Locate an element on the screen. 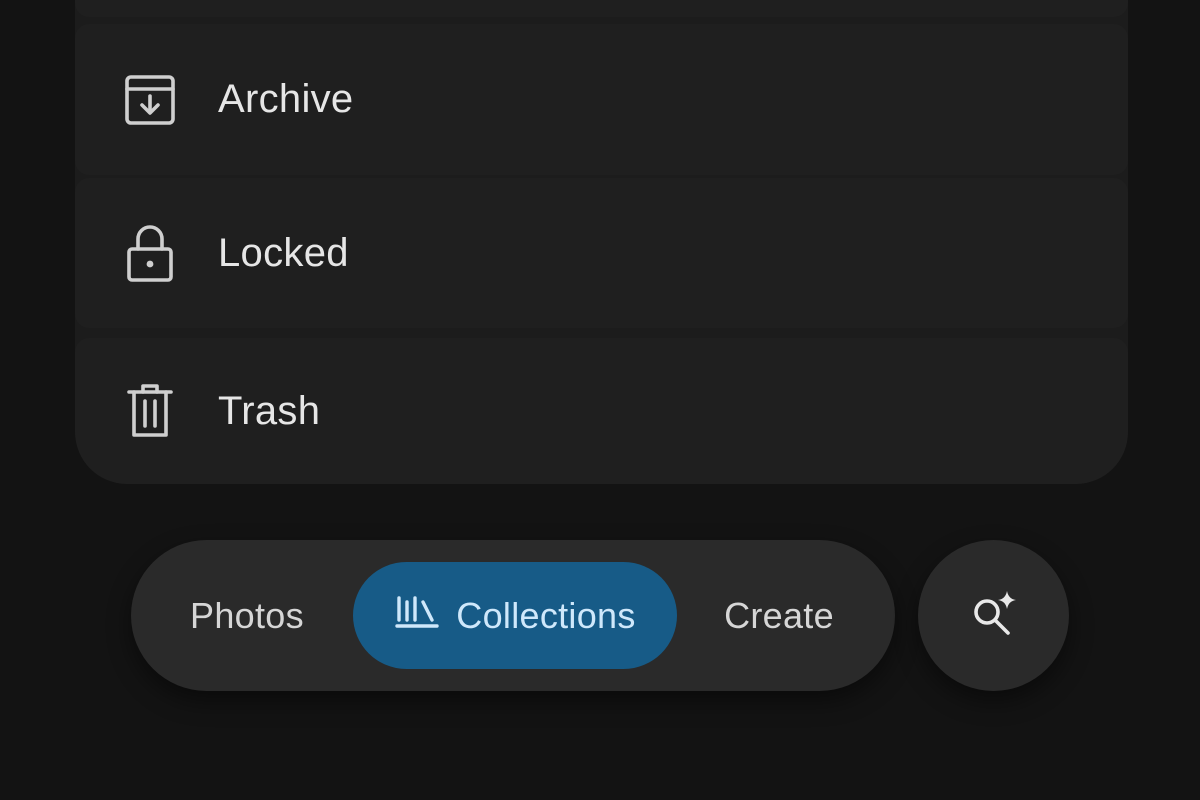 This screenshot has width=1200, height=800. tab-create-label: Create is located at coordinates (779, 615).